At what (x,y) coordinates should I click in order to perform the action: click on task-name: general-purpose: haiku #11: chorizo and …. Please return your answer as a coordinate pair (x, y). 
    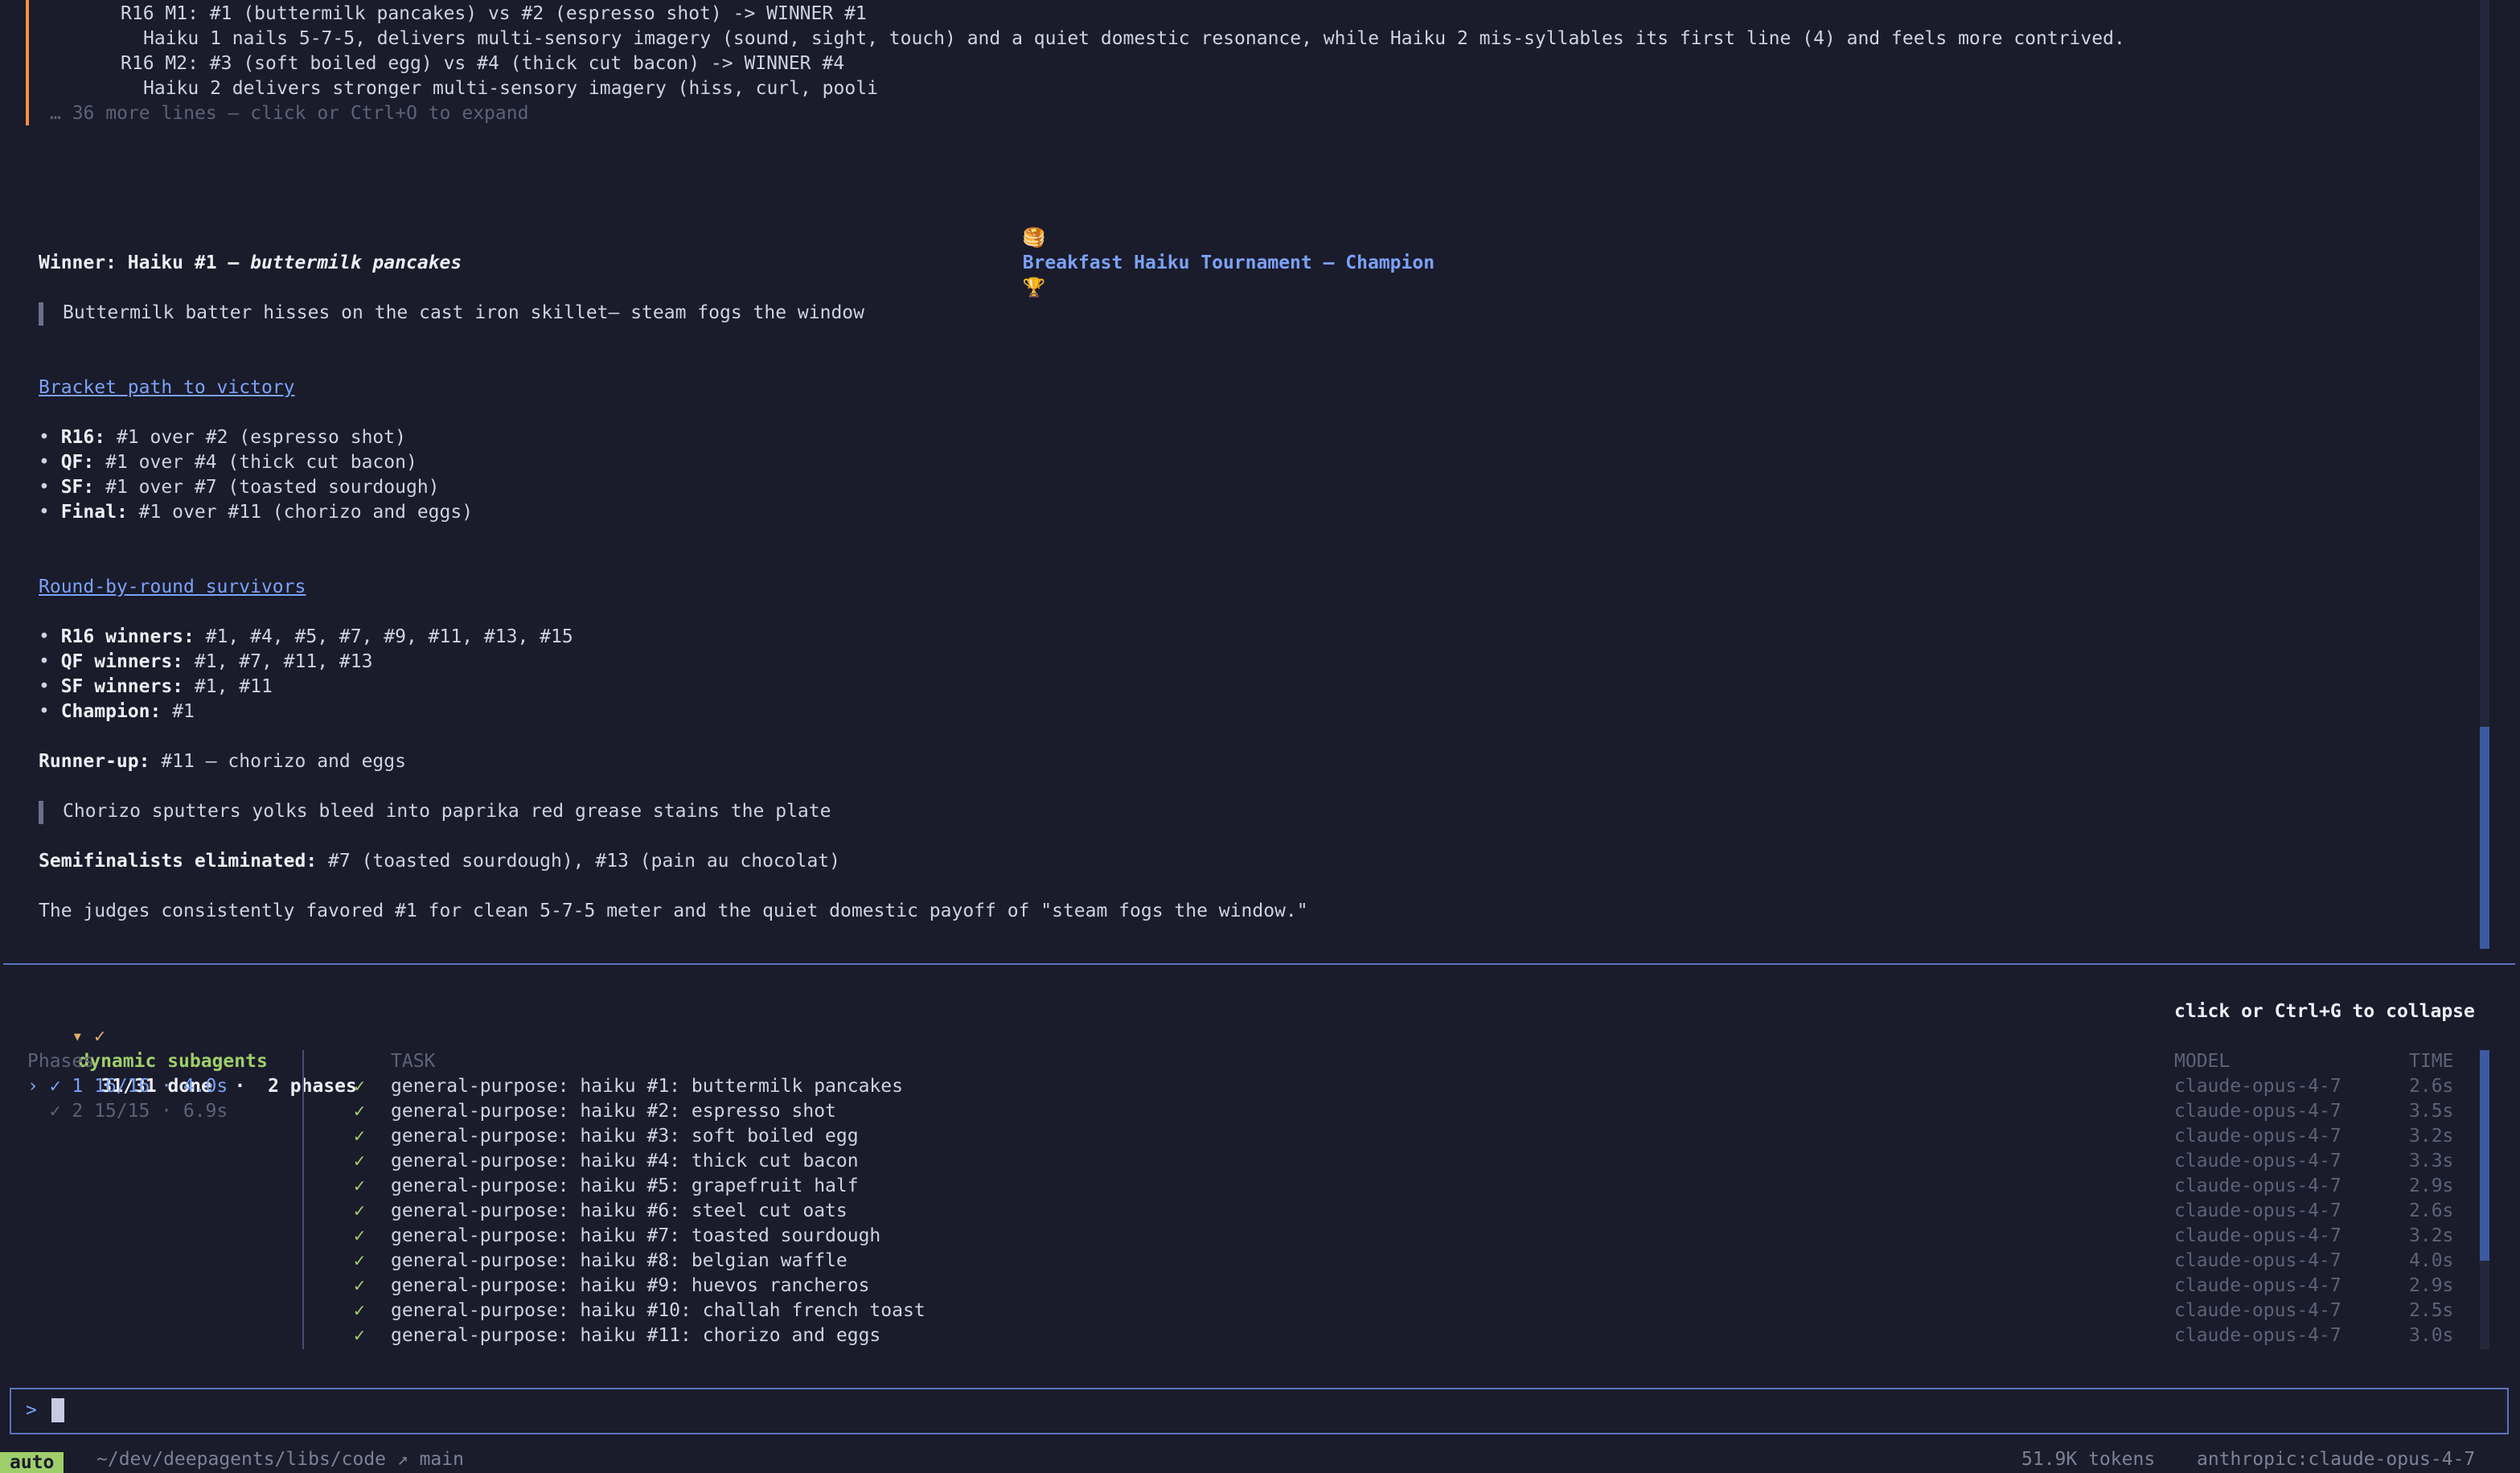
    Looking at the image, I should click on (636, 1335).